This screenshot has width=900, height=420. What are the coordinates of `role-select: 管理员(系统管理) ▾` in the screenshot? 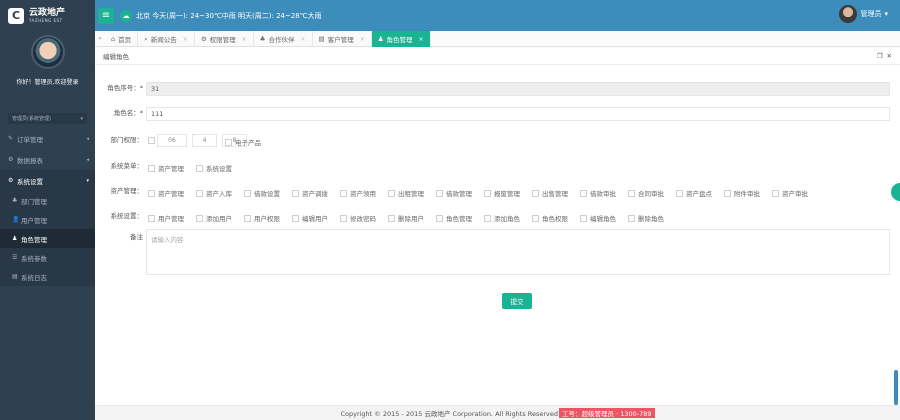 It's located at (47, 118).